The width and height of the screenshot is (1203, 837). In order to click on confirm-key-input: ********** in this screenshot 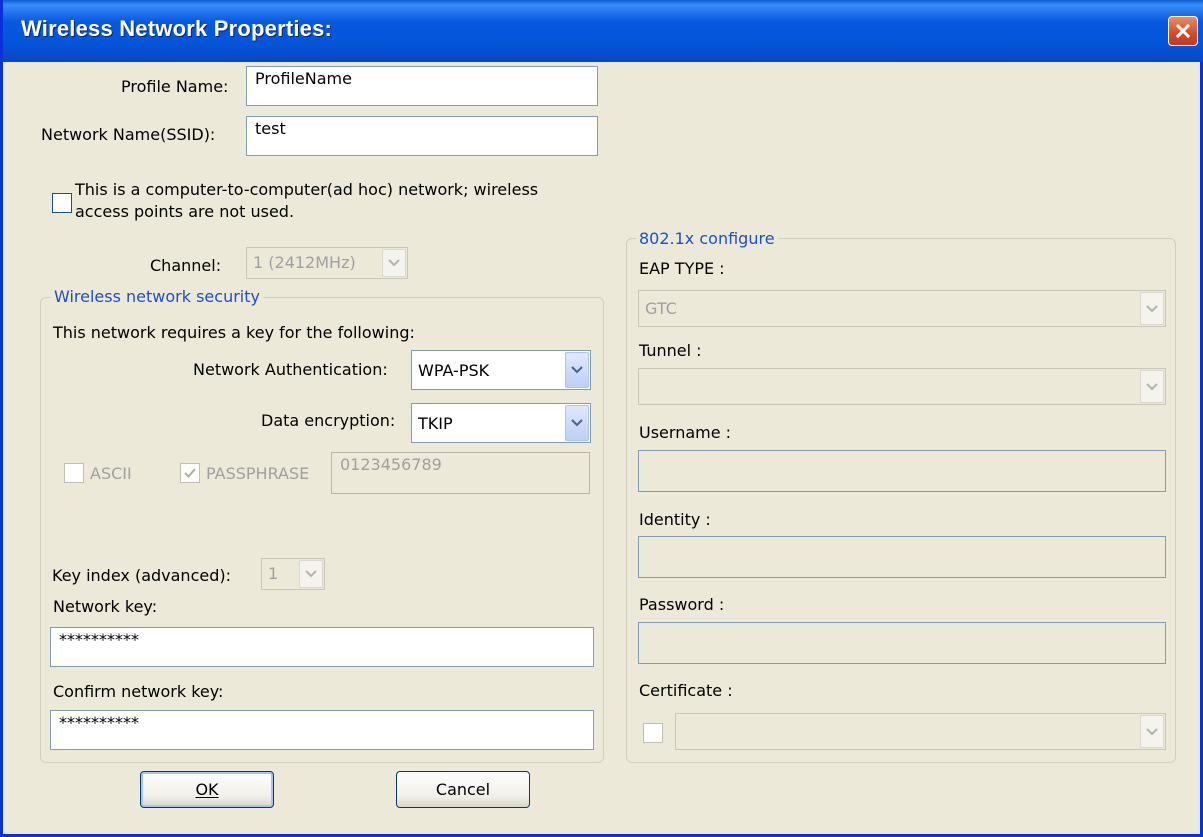, I will do `click(322, 730)`.